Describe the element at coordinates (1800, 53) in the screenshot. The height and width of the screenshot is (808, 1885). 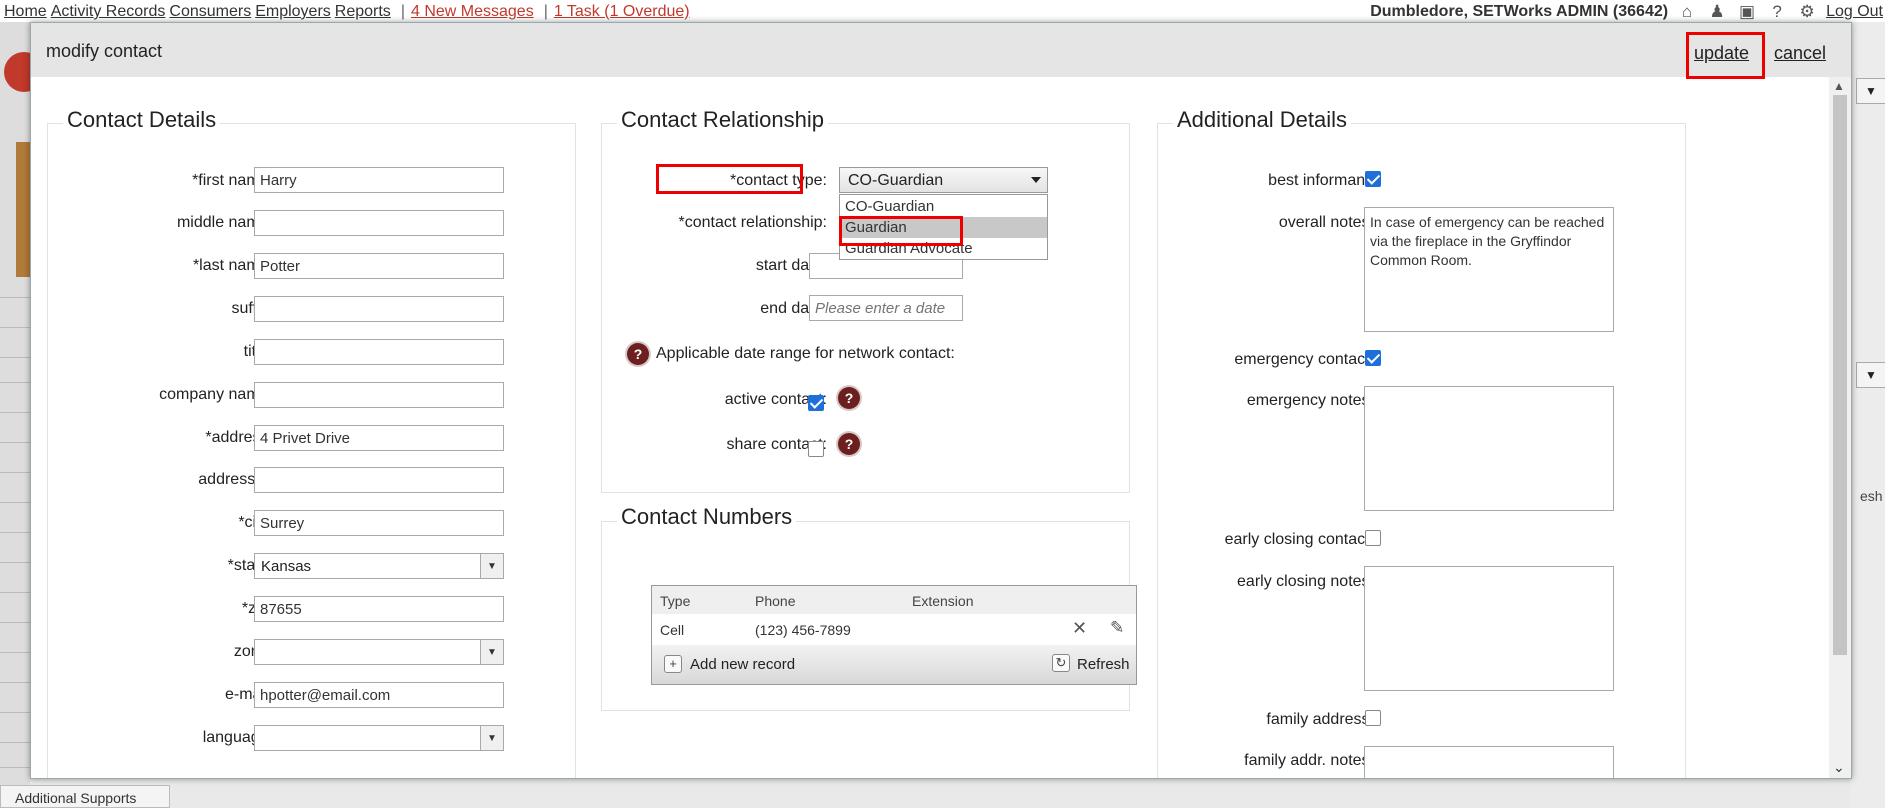
I see `cancel-button: cancel` at that location.